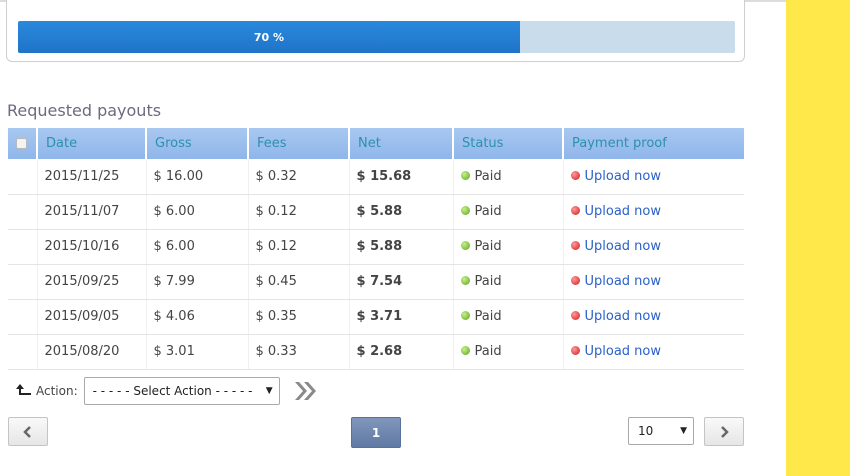 The height and width of the screenshot is (476, 850). Describe the element at coordinates (172, 391) in the screenshot. I see `action-select-value: - - - - - Select Action - - - - -` at that location.